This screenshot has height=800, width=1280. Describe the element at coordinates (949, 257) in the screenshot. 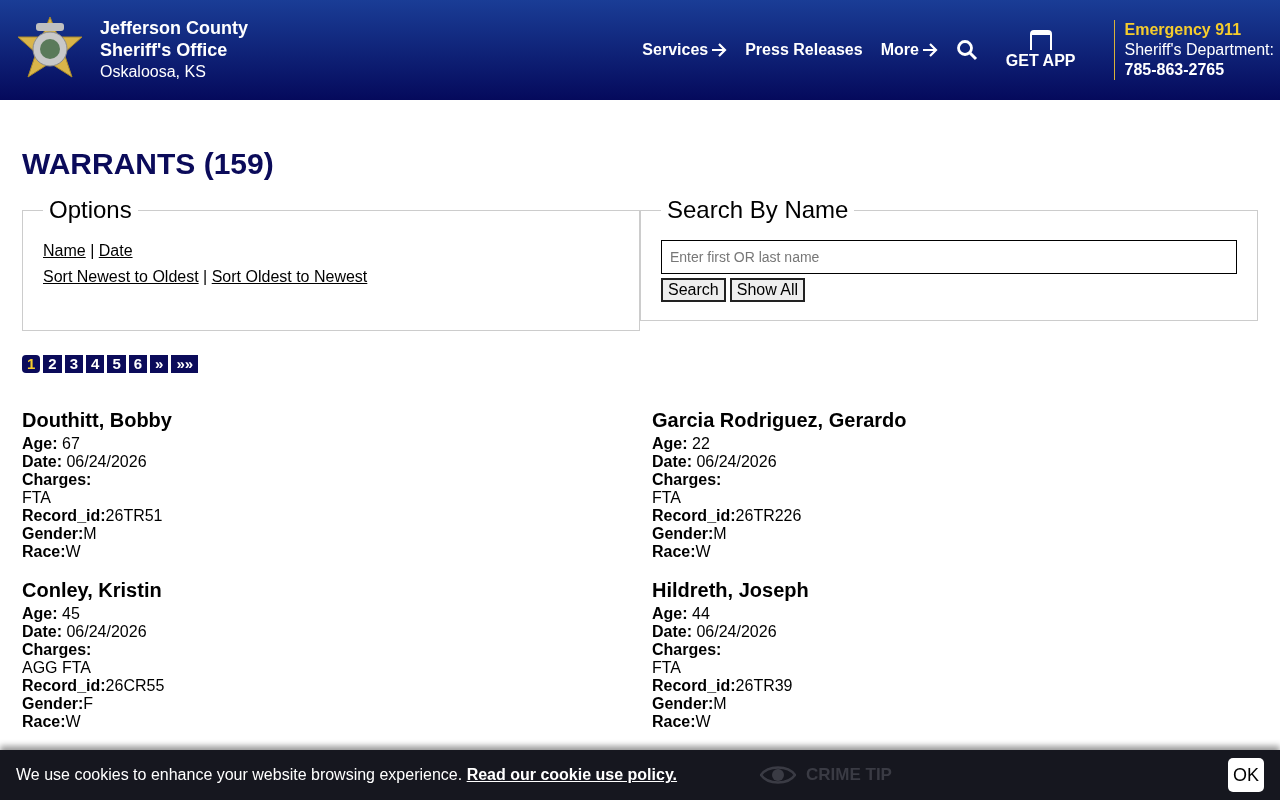

I see `name-search-field: Enter first OR last name` at that location.